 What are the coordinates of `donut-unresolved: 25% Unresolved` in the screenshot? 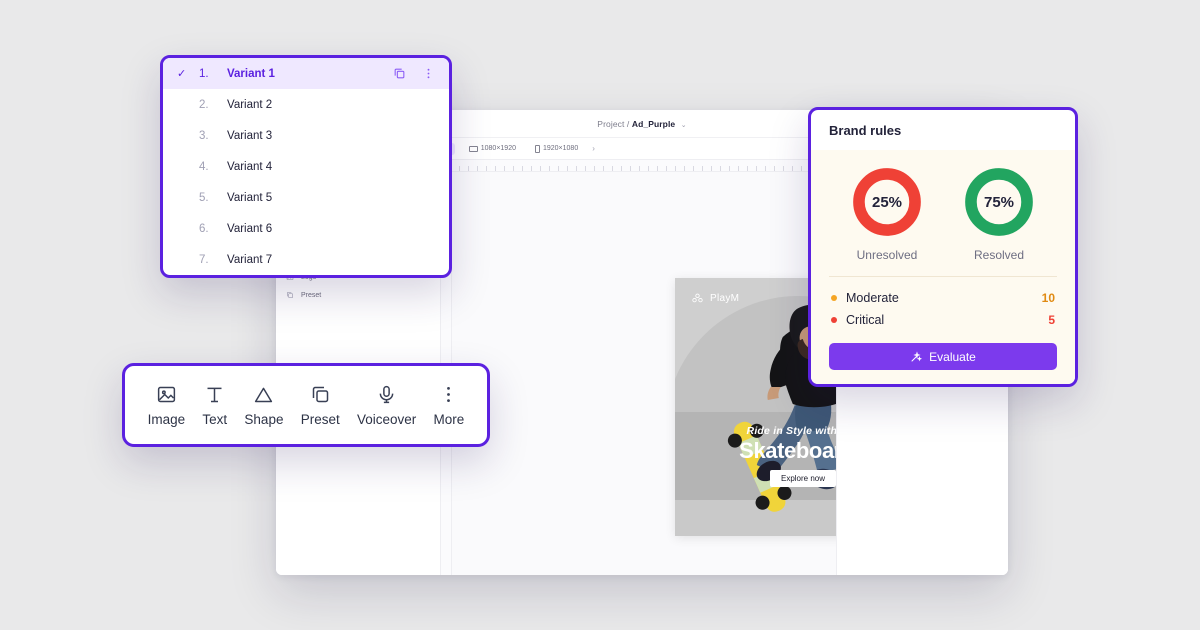 It's located at (887, 213).